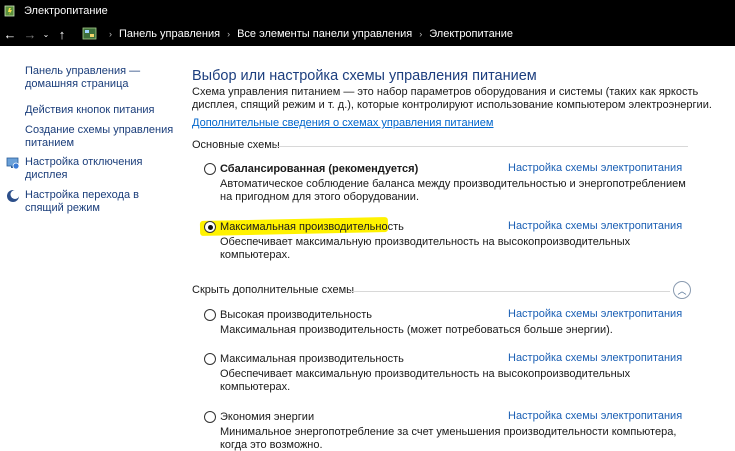 The height and width of the screenshot is (451, 735). I want to click on title-bar: Электропитание, so click(367, 11).